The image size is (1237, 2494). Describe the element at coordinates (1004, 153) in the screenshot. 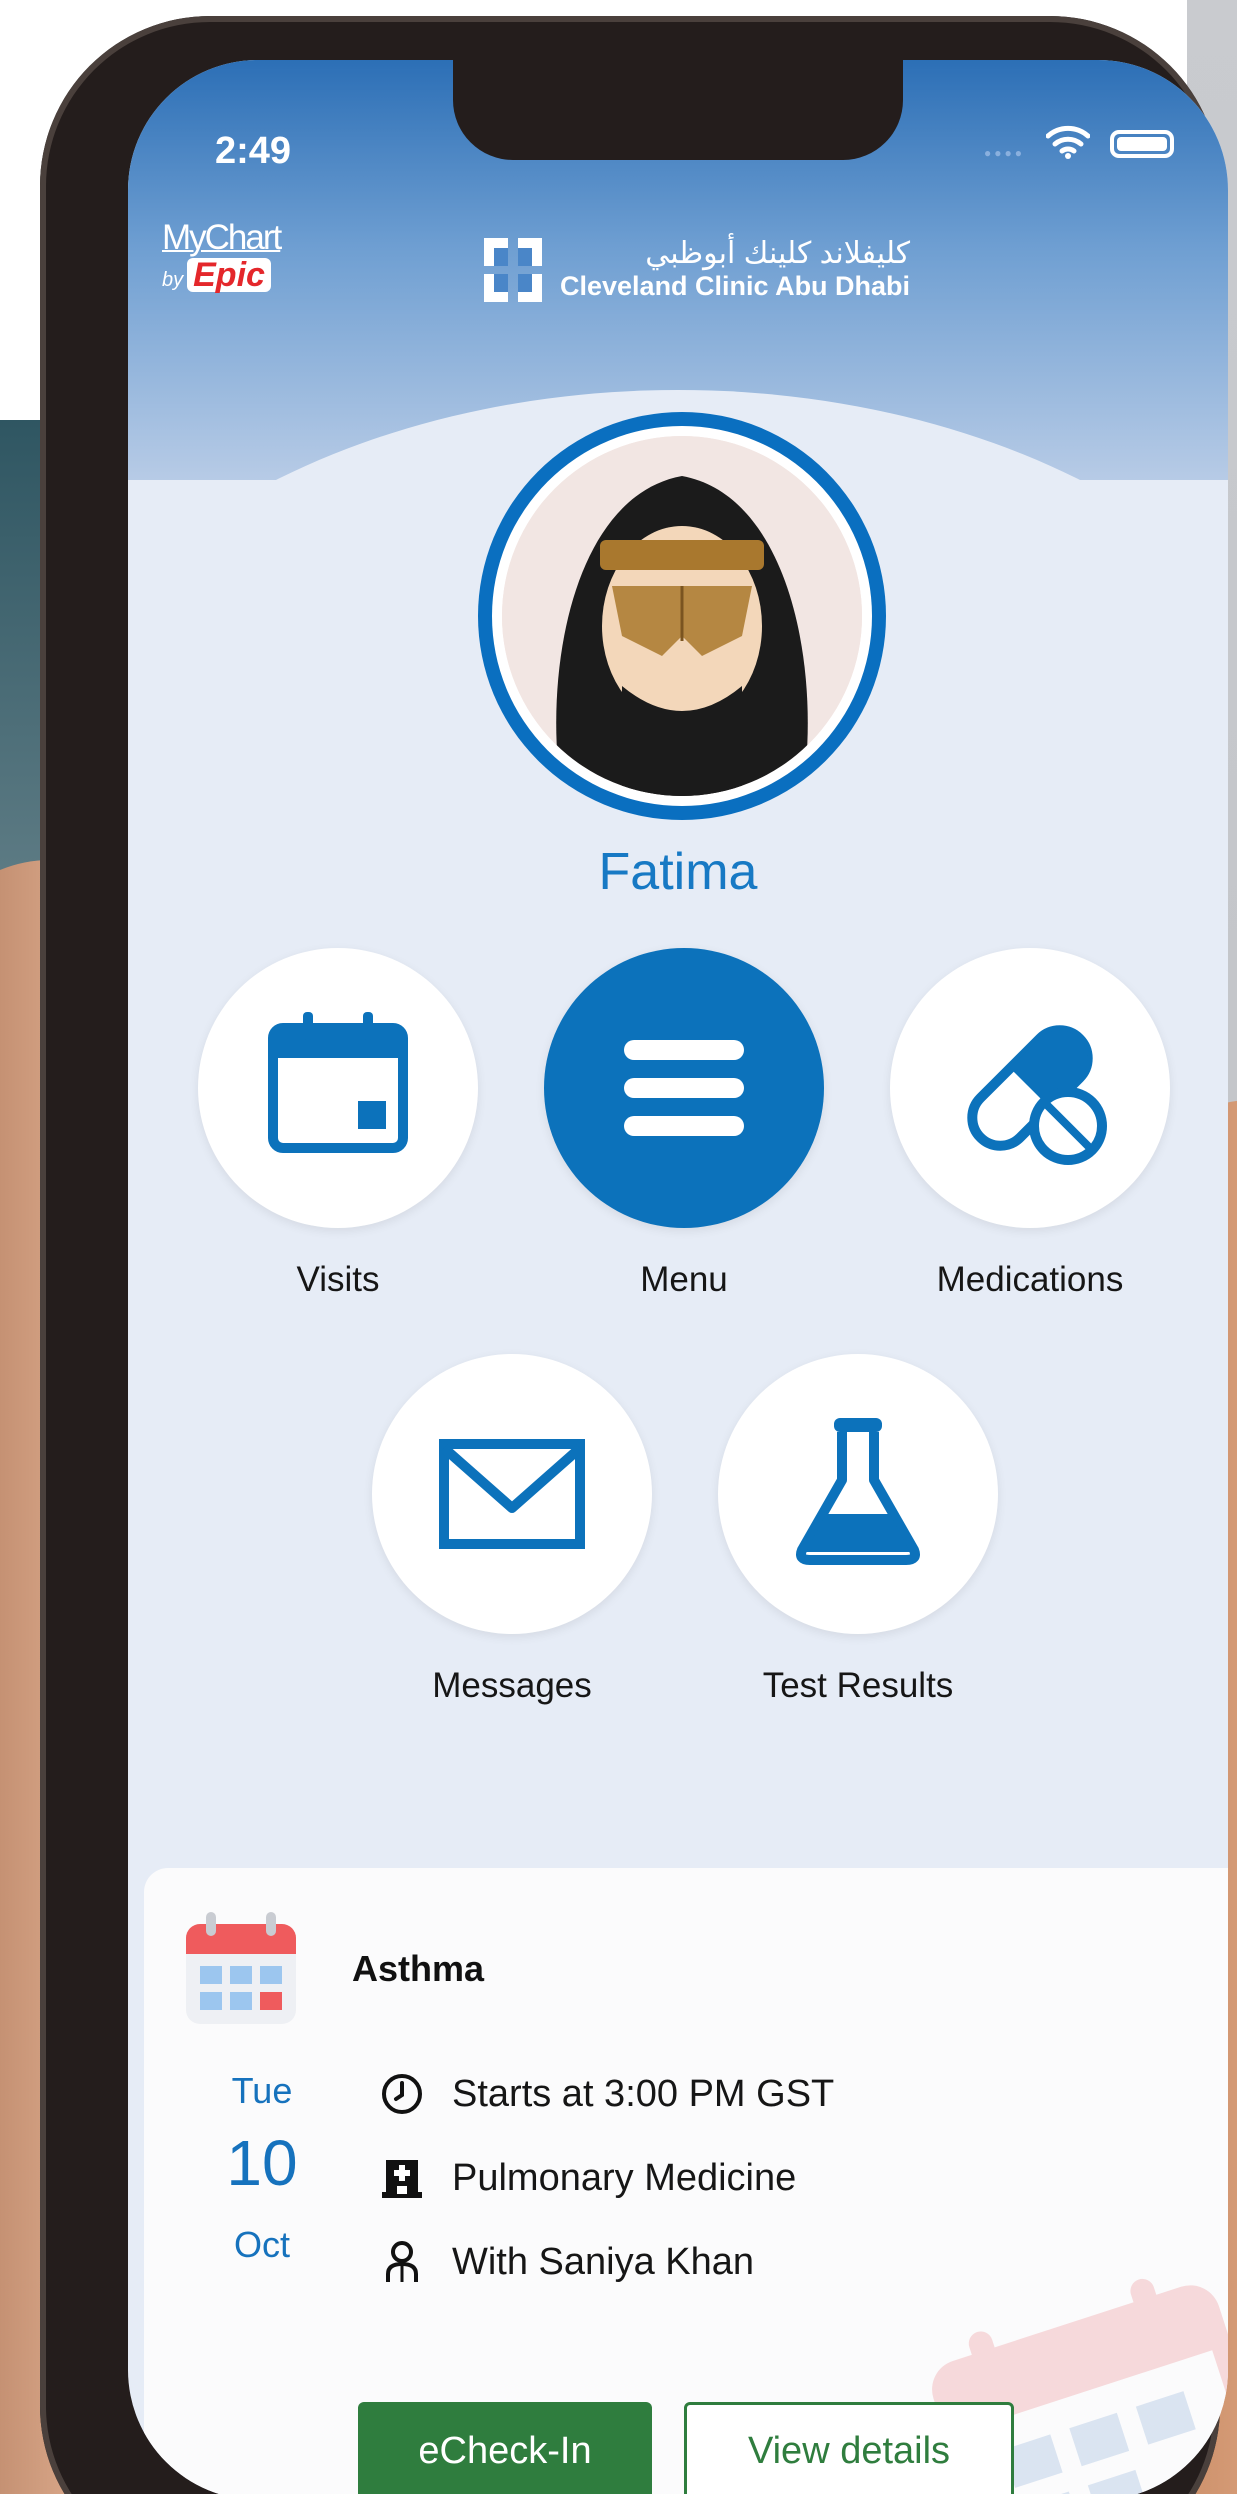

I see `signal-dots-icon: ●●●●` at that location.